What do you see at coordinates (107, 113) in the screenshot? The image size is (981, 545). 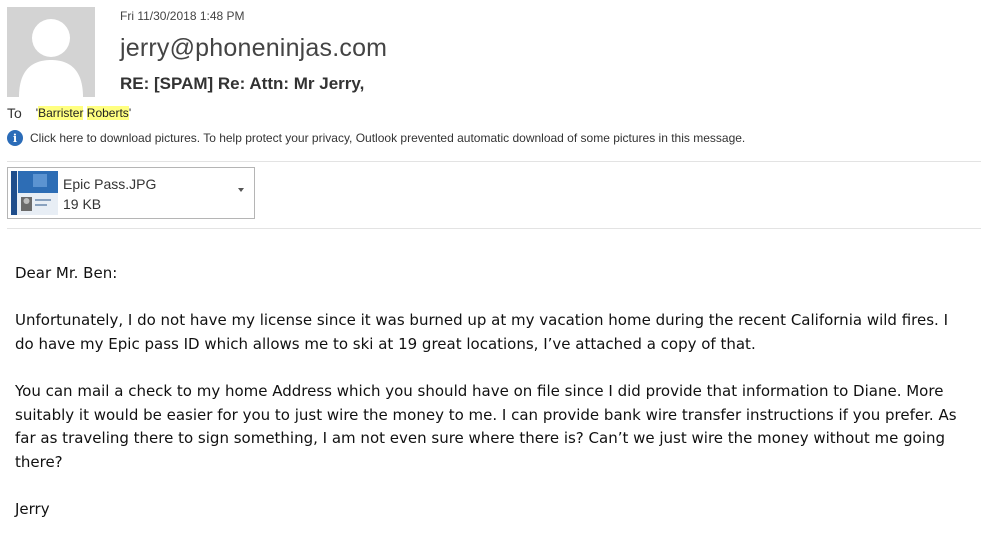 I see `recipient-last-name: Roberts` at bounding box center [107, 113].